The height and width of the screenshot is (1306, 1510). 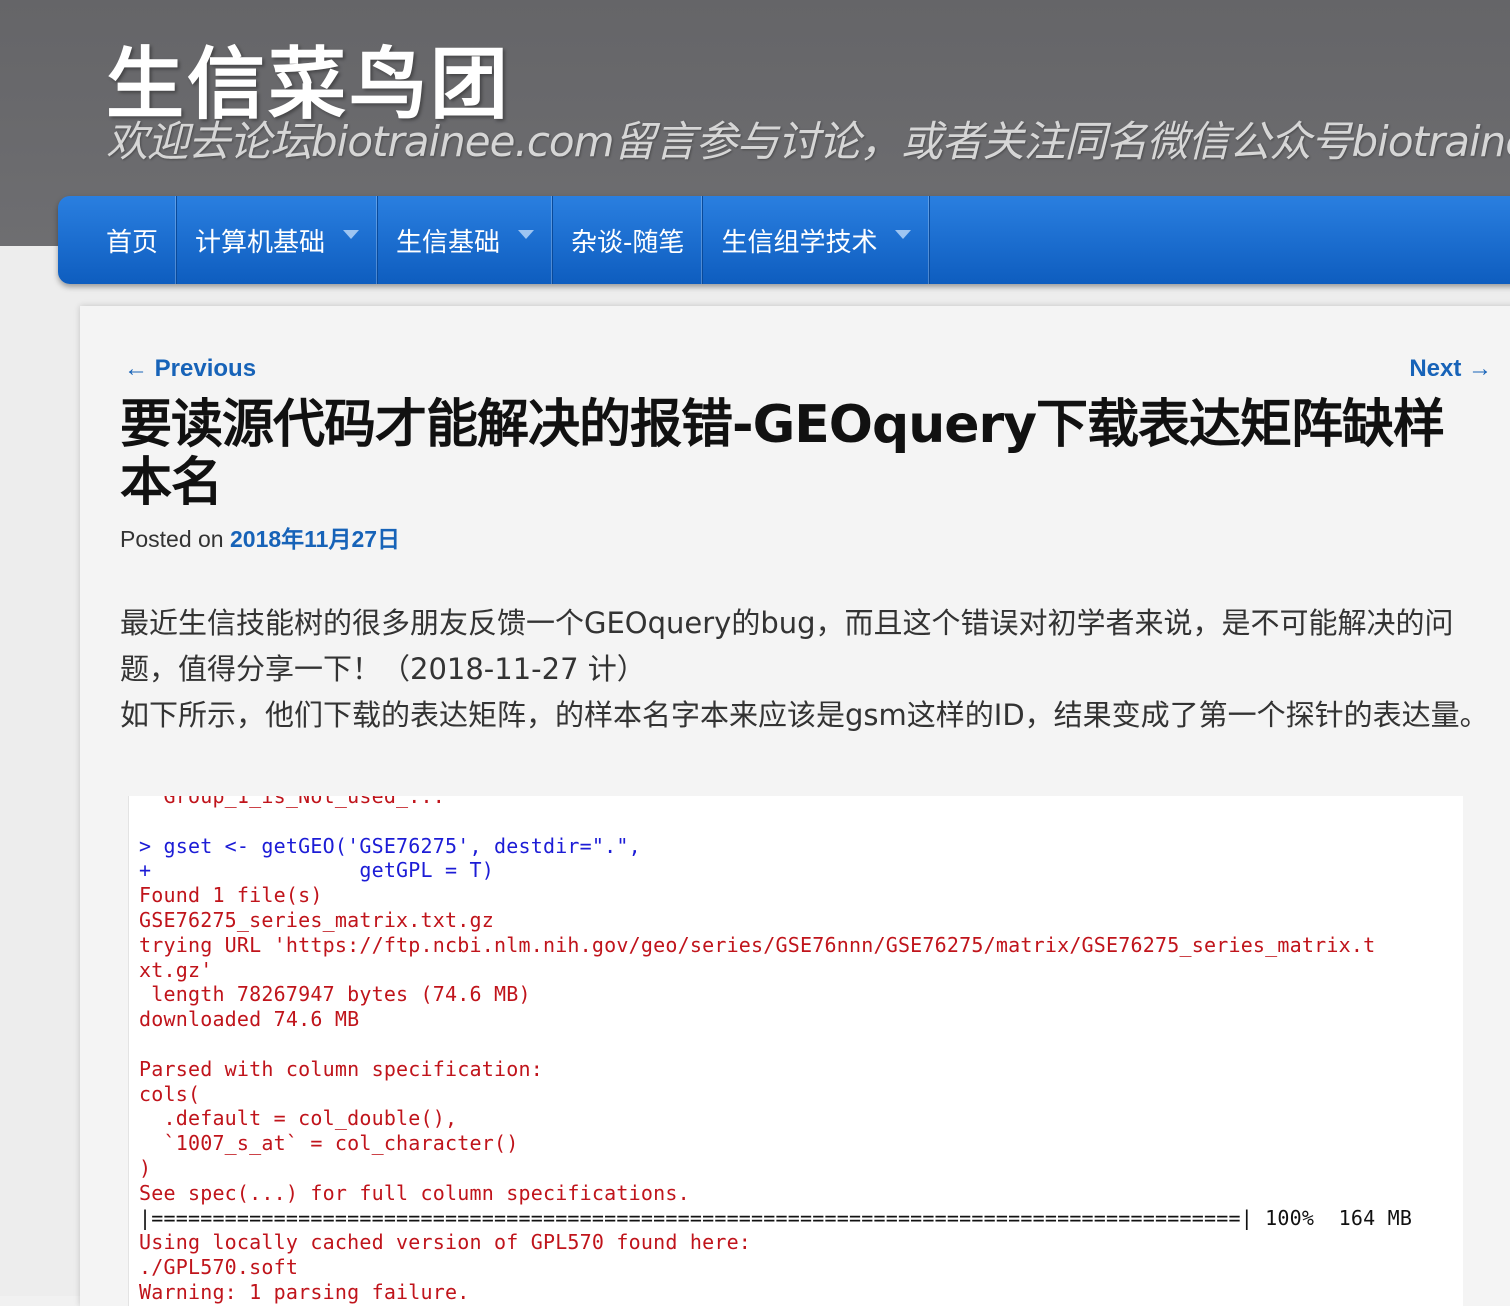 I want to click on console-line: GSE76275_series_matrix.txt.gz, so click(x=316, y=919).